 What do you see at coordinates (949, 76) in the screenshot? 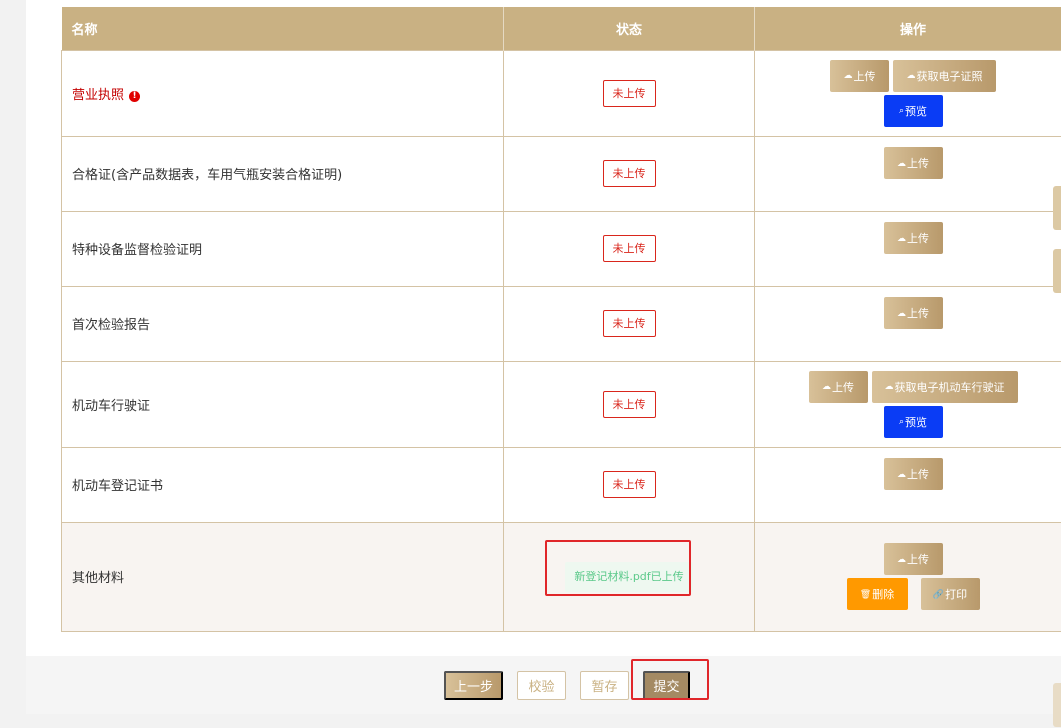
I see `get-e-license-label: 获取电子证照` at bounding box center [949, 76].